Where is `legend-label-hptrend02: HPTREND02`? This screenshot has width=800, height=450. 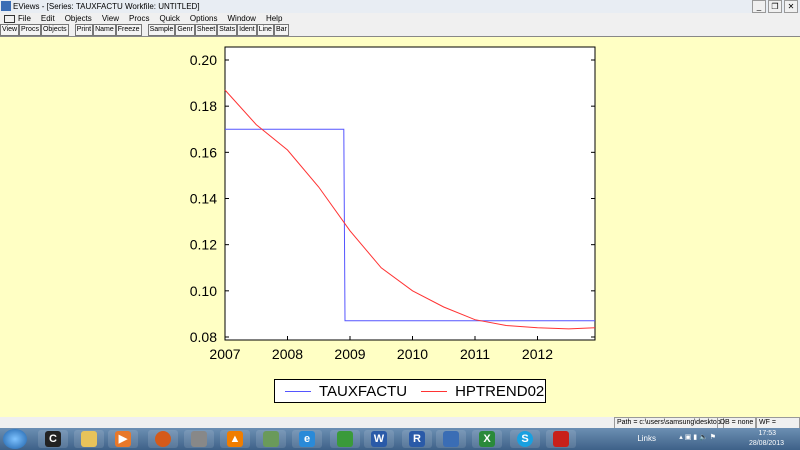
legend-label-hptrend02: HPTREND02 is located at coordinates (500, 391).